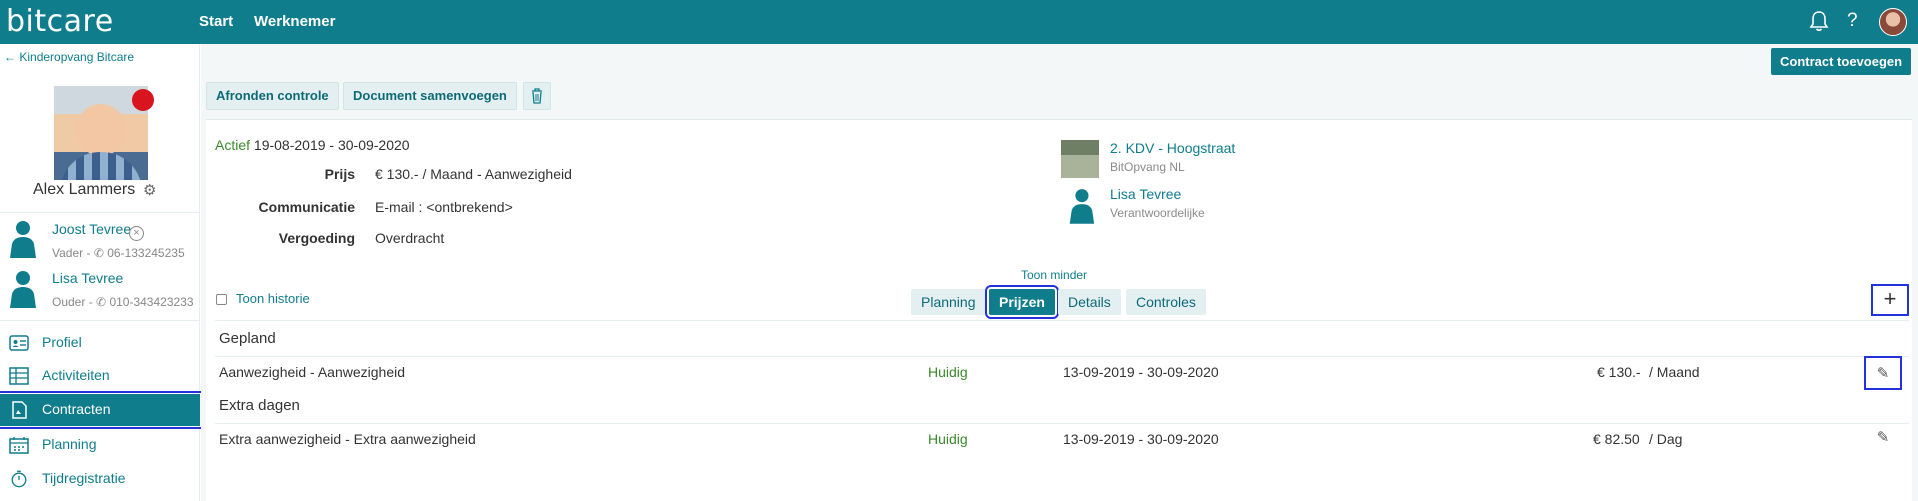 The height and width of the screenshot is (501, 1918). Describe the element at coordinates (84, 189) in the screenshot. I see `child-name: Alex Lammers` at that location.